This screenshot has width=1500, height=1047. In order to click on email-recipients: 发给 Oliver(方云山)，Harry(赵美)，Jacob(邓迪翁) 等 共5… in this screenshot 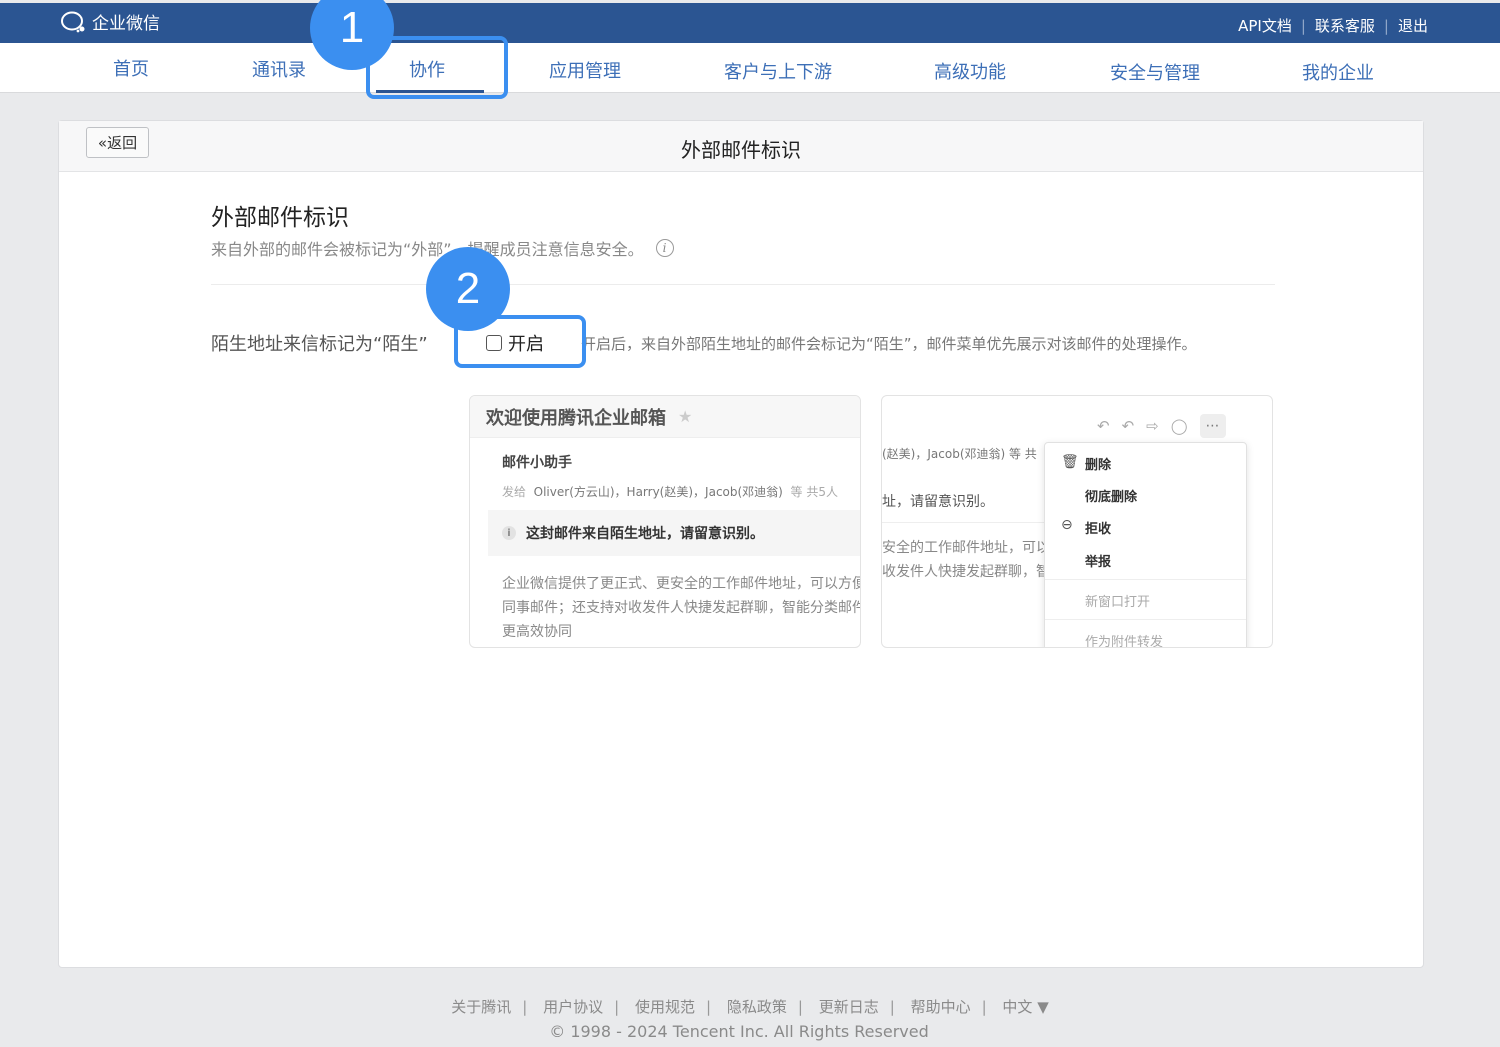, I will do `click(670, 491)`.